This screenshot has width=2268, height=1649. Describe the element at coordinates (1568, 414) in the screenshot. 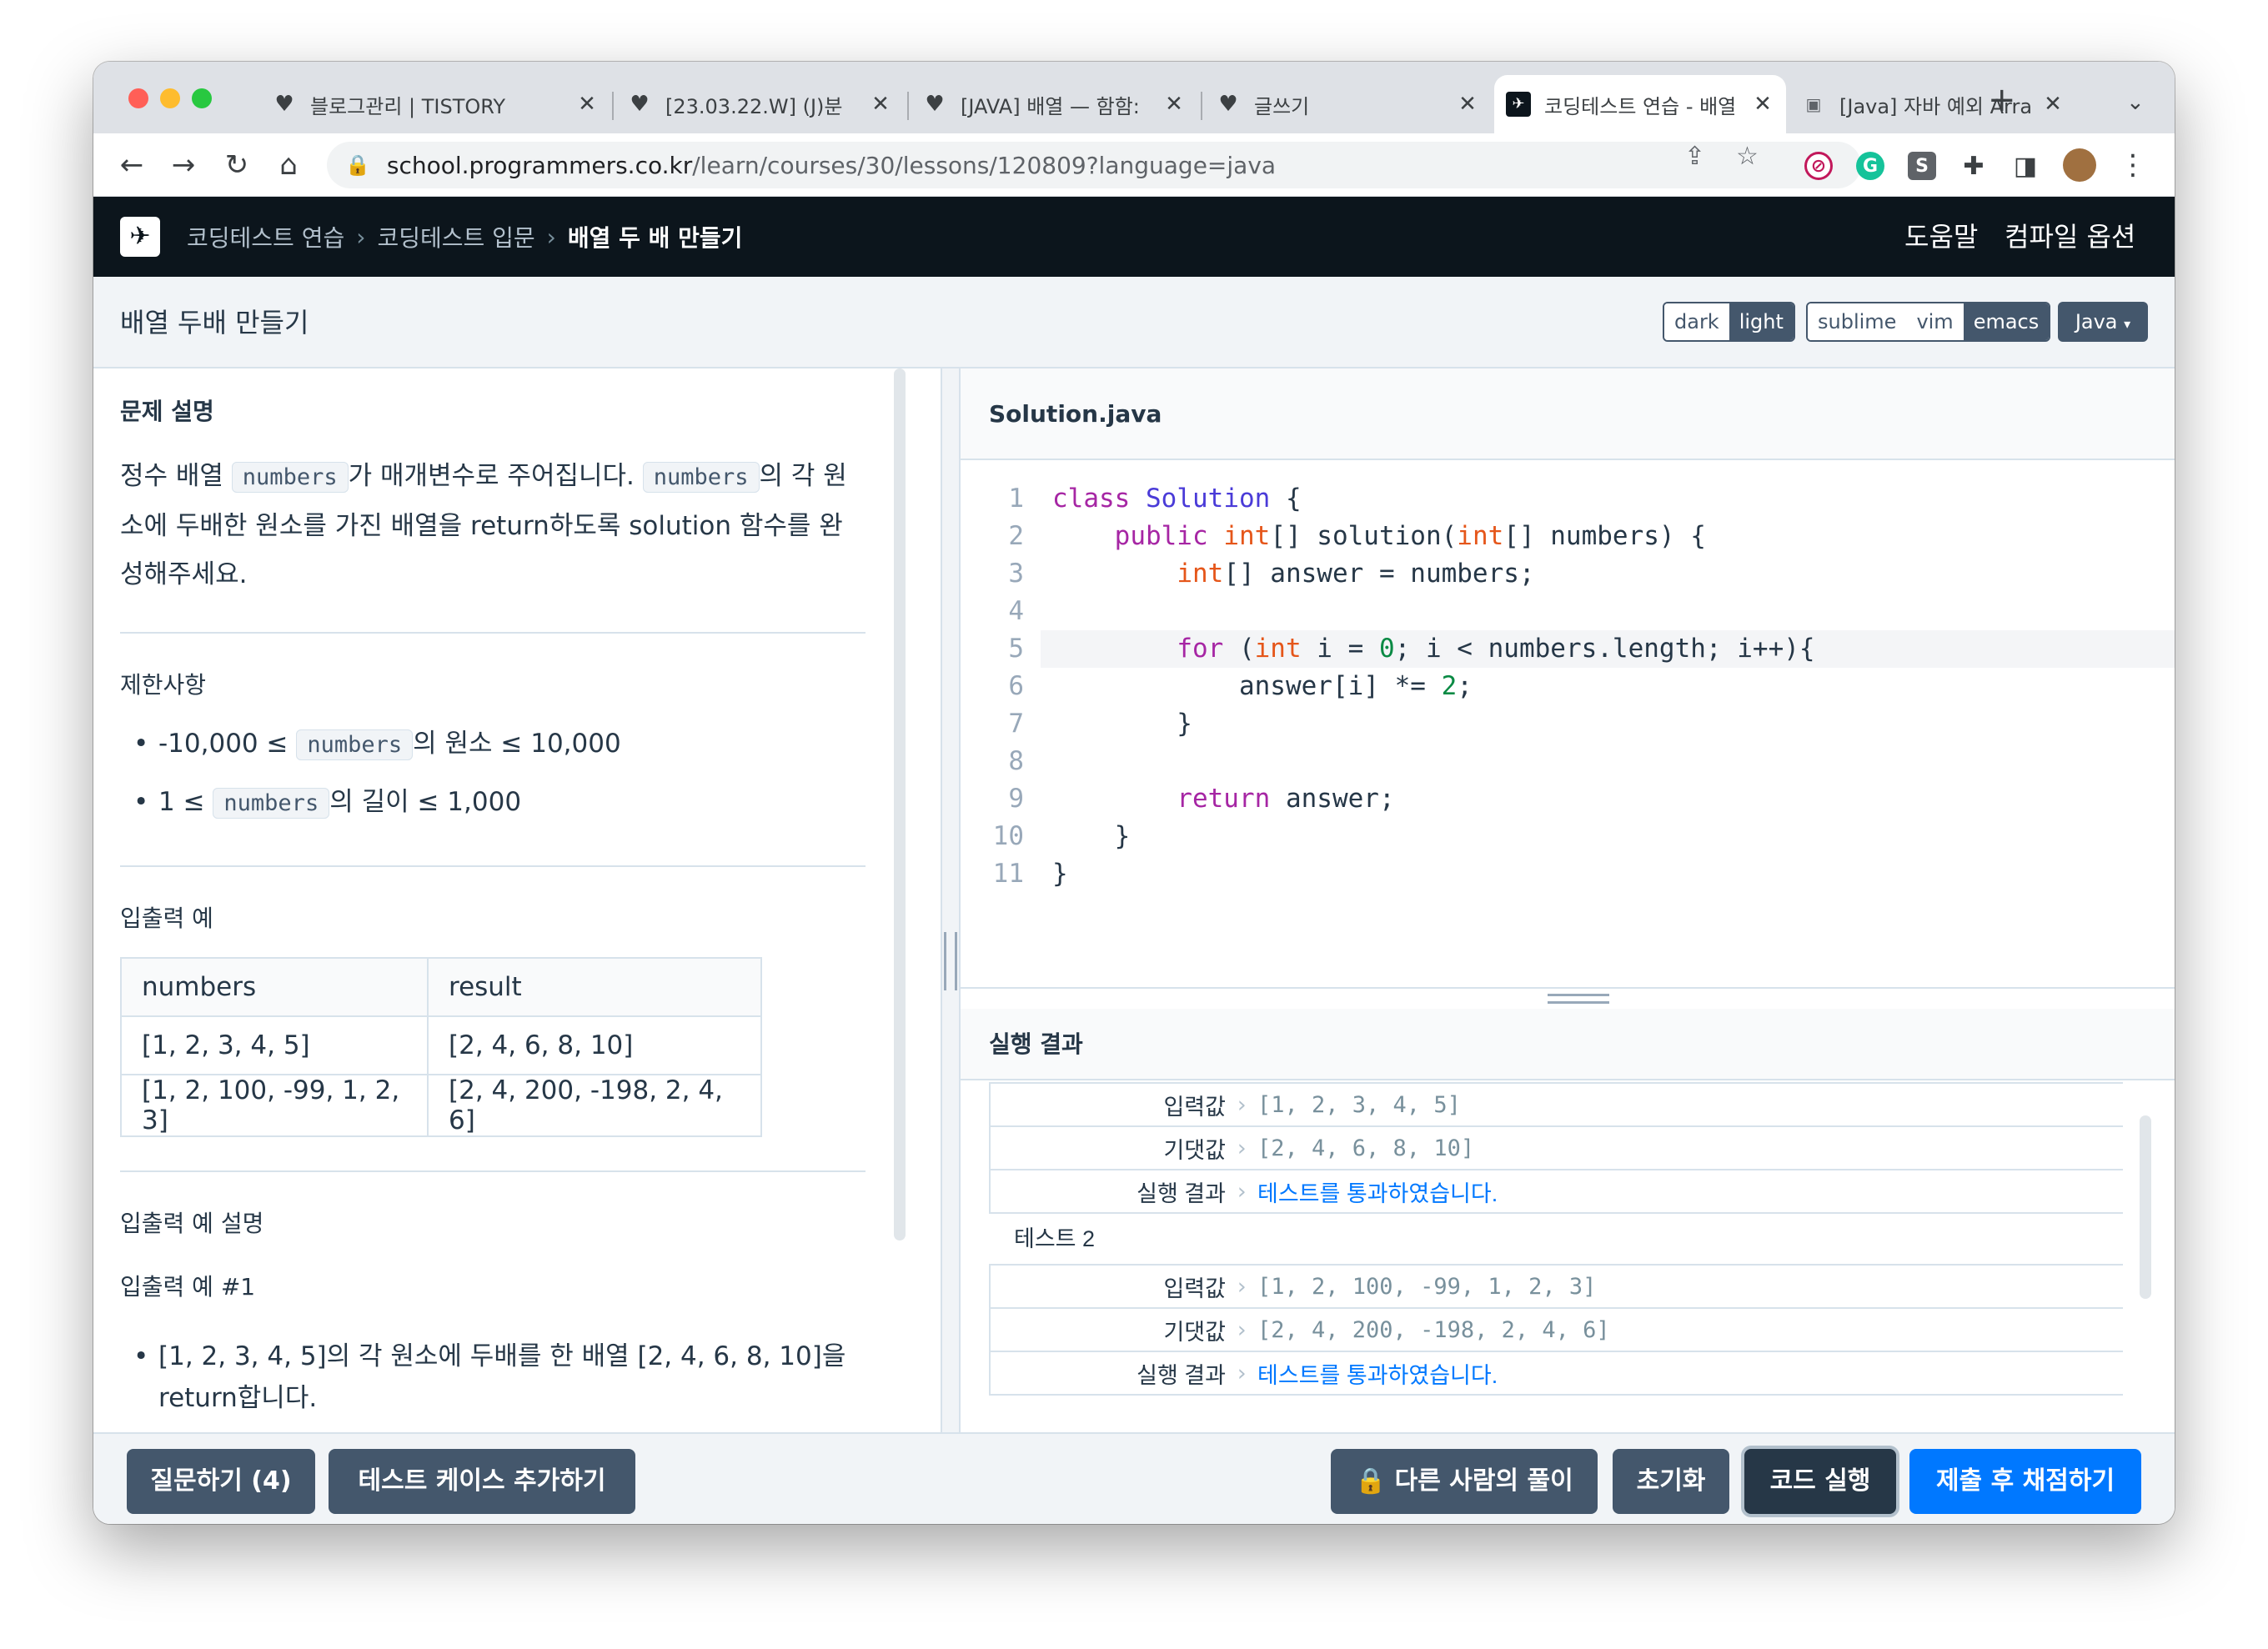

I see `file-header: Solution.java` at that location.